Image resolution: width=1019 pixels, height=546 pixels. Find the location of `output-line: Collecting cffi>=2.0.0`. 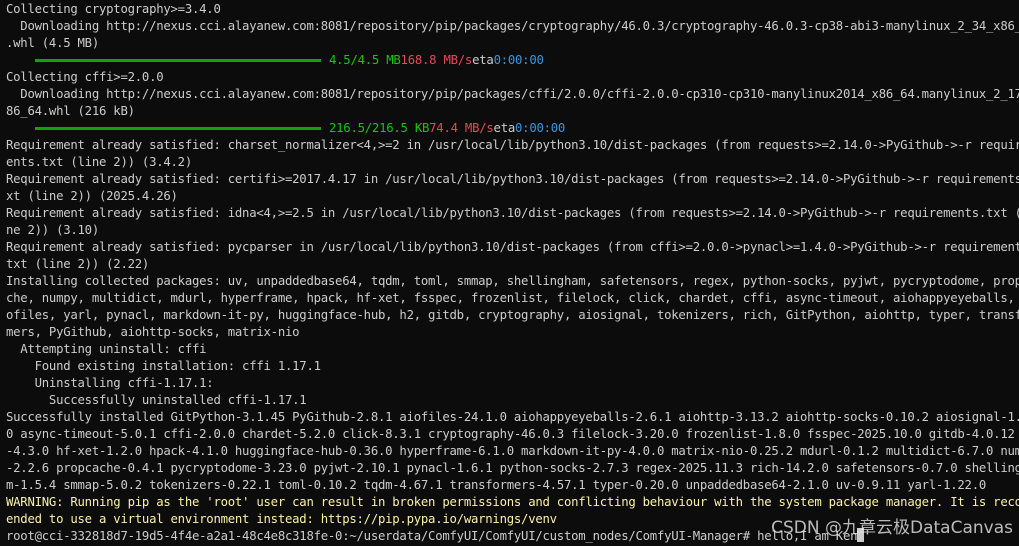

output-line: Collecting cffi>=2.0.0 is located at coordinates (85, 77).